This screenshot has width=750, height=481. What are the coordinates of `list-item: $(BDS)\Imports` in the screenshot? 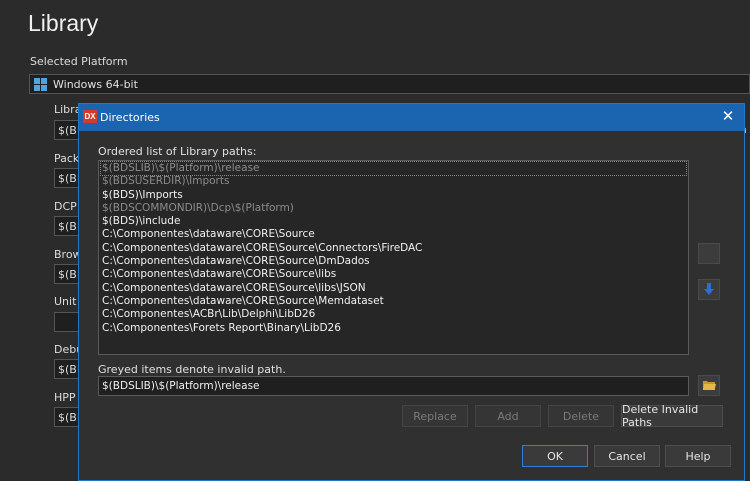 It's located at (393, 195).